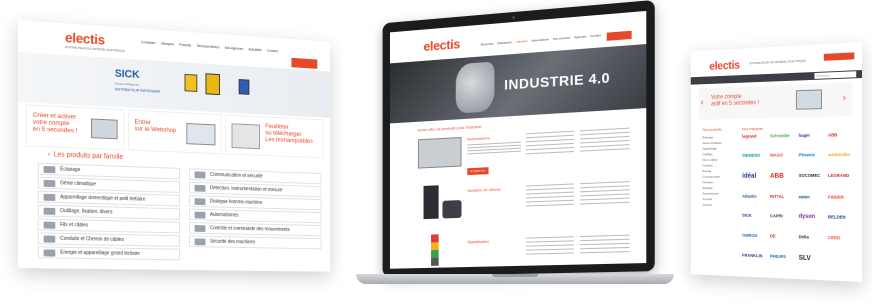  I want to click on category-variation: Variation de vitesse, so click(491, 189).